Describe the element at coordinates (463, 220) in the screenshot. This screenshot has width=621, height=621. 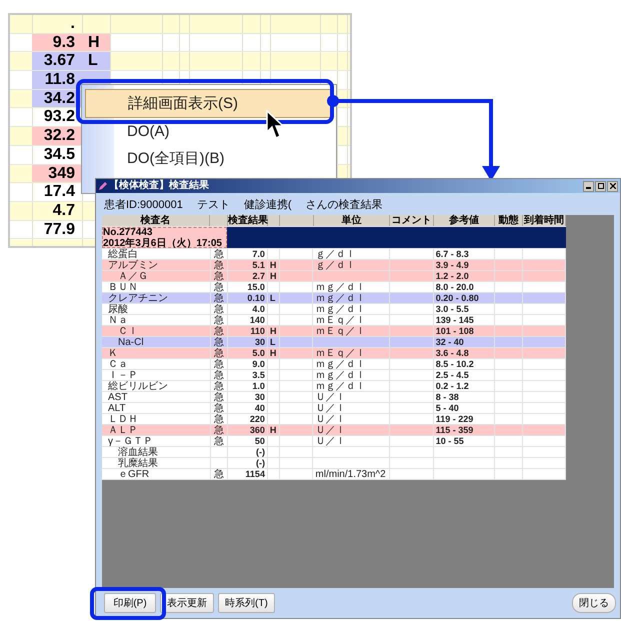
I see `column-header: 参考値` at that location.